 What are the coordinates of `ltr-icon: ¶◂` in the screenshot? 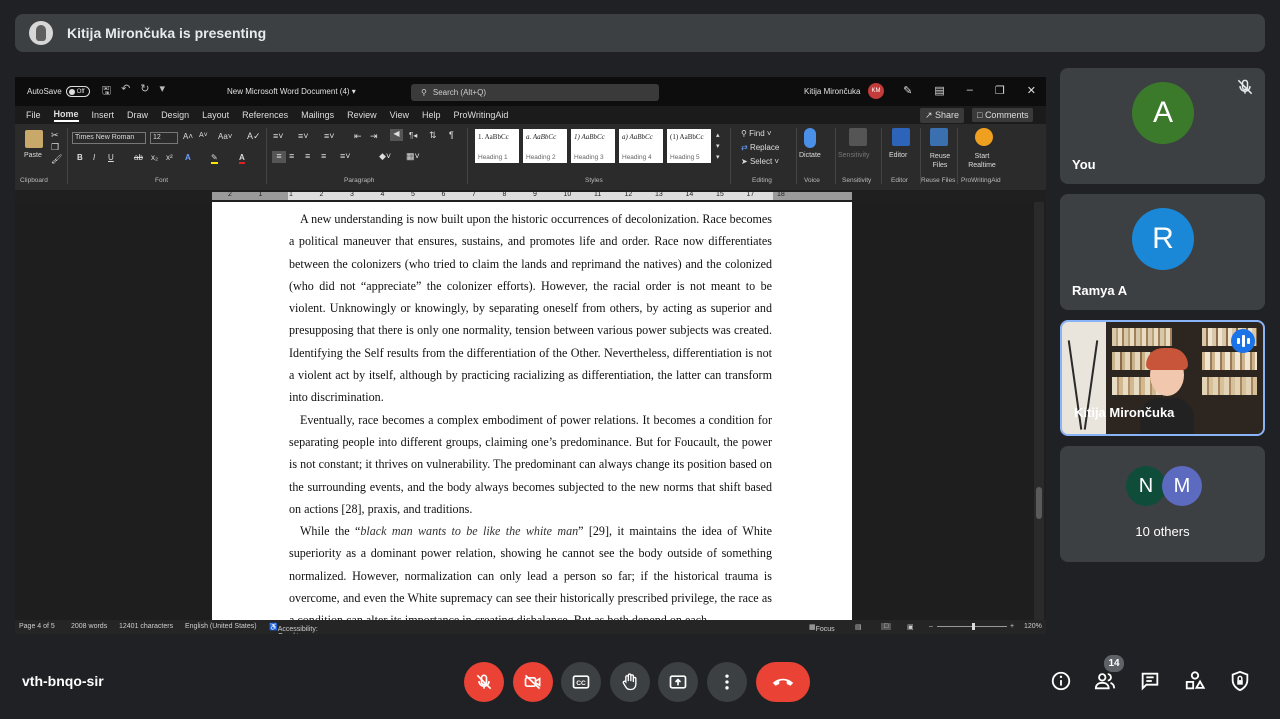 It's located at (413, 135).